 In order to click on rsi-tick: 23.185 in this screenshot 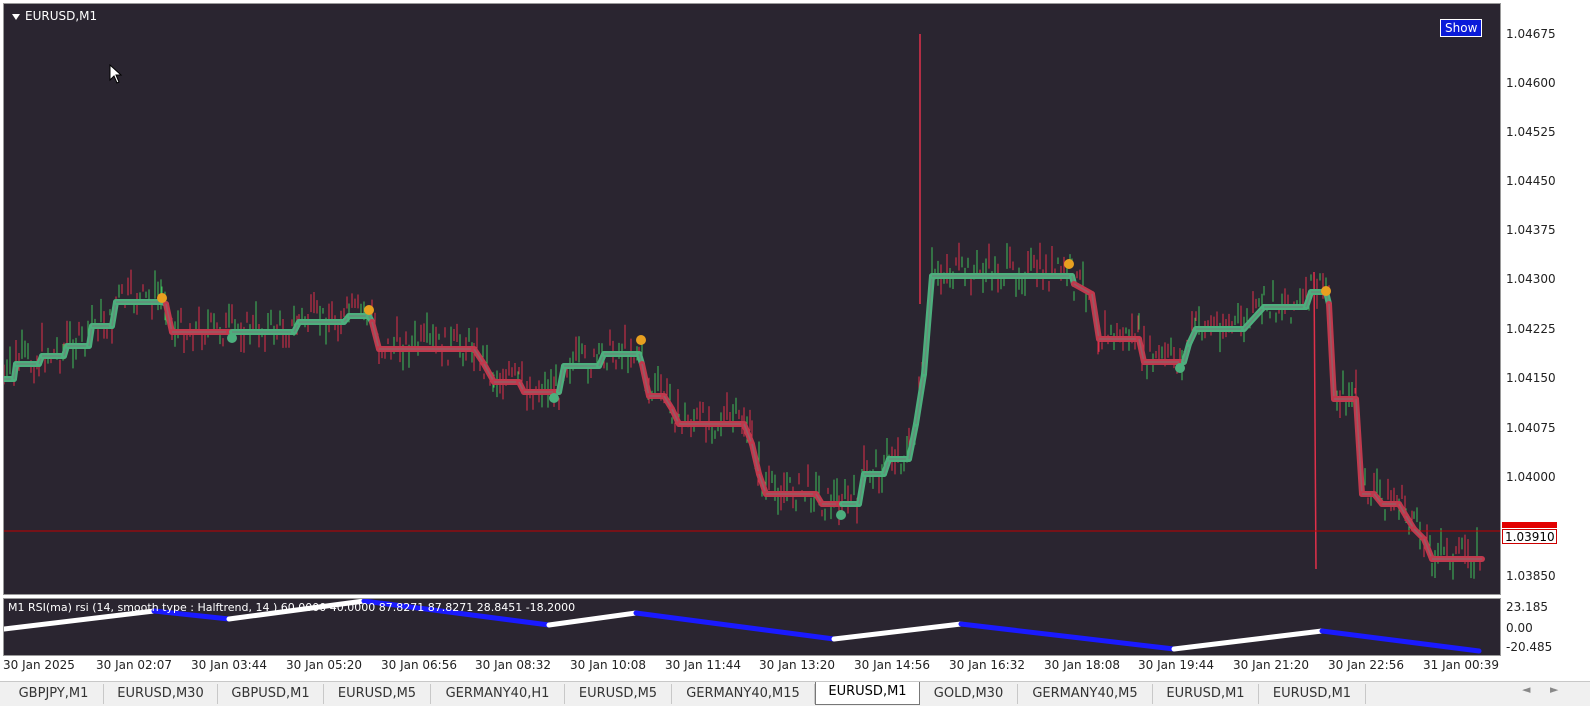, I will do `click(1527, 607)`.